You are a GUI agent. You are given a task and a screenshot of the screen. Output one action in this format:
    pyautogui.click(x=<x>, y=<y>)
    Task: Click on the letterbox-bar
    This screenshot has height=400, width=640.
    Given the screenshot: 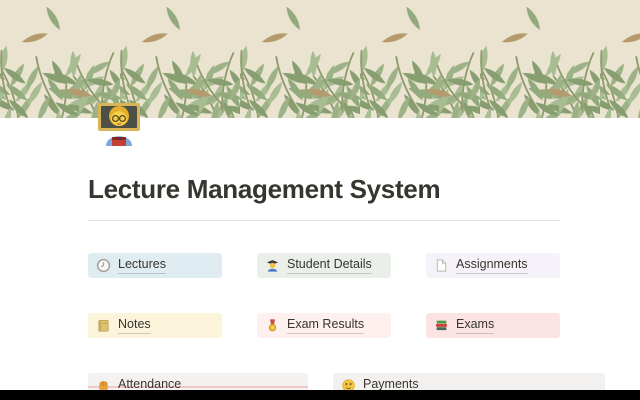 What is the action you would take?
    pyautogui.click(x=320, y=395)
    